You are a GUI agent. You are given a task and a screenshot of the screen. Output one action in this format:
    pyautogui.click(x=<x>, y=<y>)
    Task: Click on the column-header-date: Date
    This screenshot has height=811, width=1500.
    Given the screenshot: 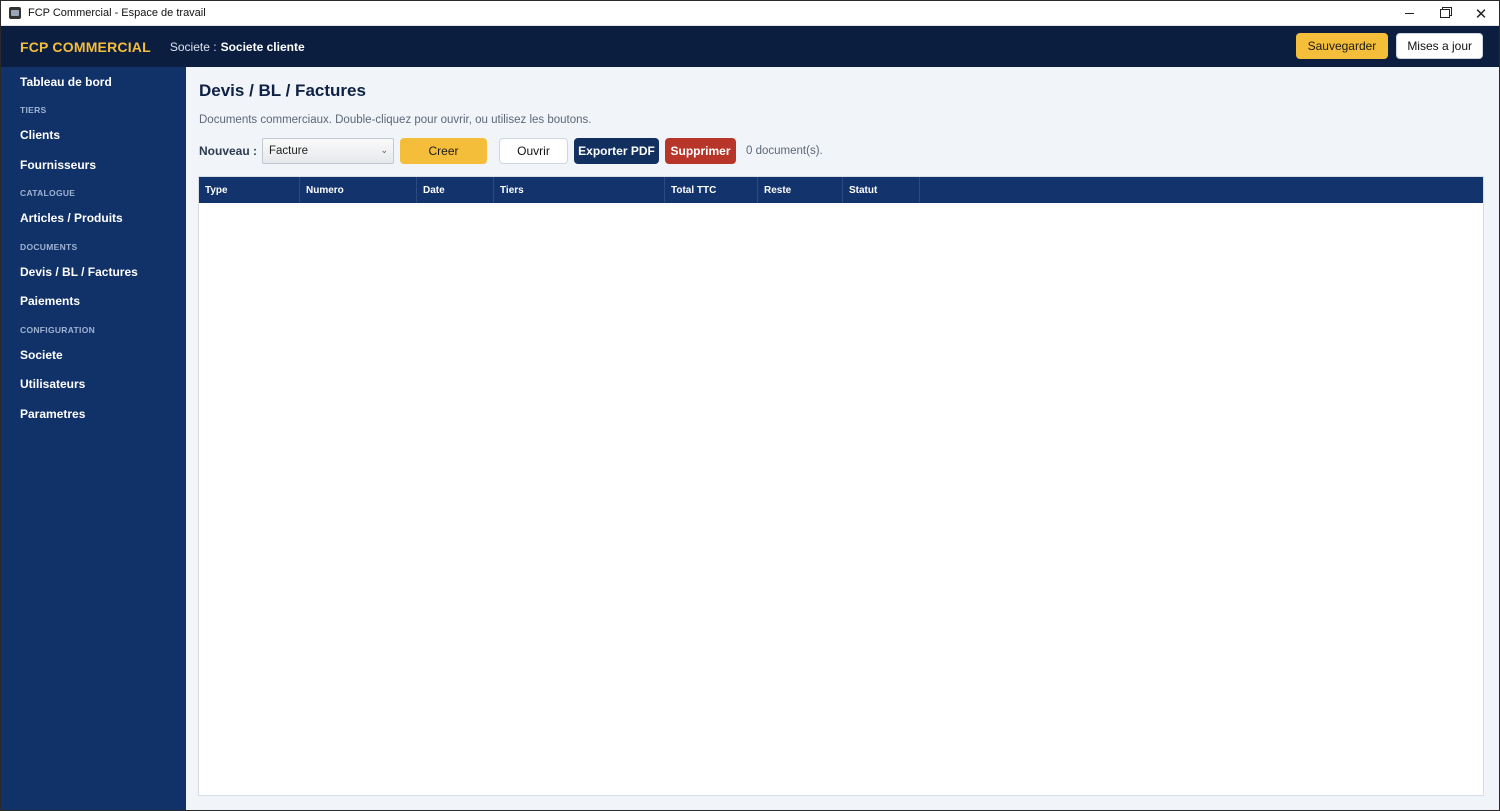 What is the action you would take?
    pyautogui.click(x=455, y=190)
    